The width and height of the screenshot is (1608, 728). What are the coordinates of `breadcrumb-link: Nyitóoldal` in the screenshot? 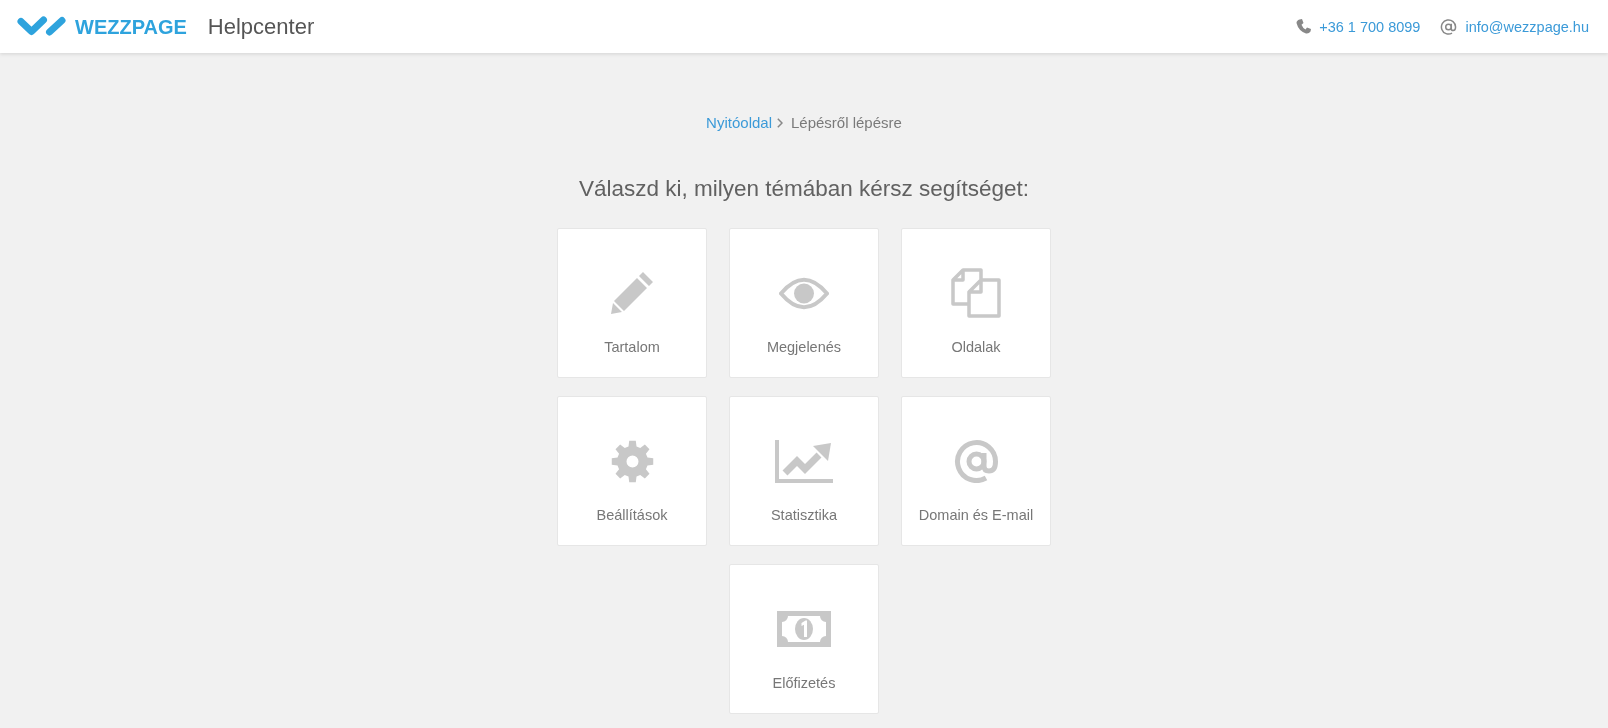 It's located at (739, 123).